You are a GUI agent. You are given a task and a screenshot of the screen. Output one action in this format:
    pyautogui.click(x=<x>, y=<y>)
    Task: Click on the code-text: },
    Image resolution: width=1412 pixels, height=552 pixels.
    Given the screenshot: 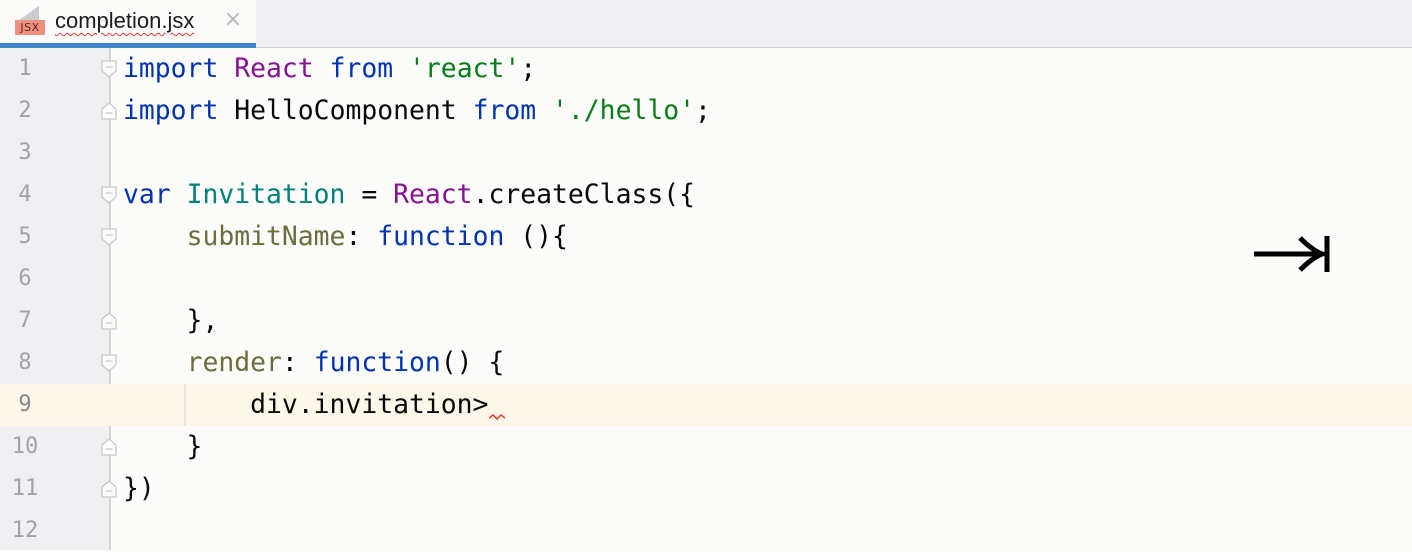 What is the action you would take?
    pyautogui.click(x=171, y=321)
    